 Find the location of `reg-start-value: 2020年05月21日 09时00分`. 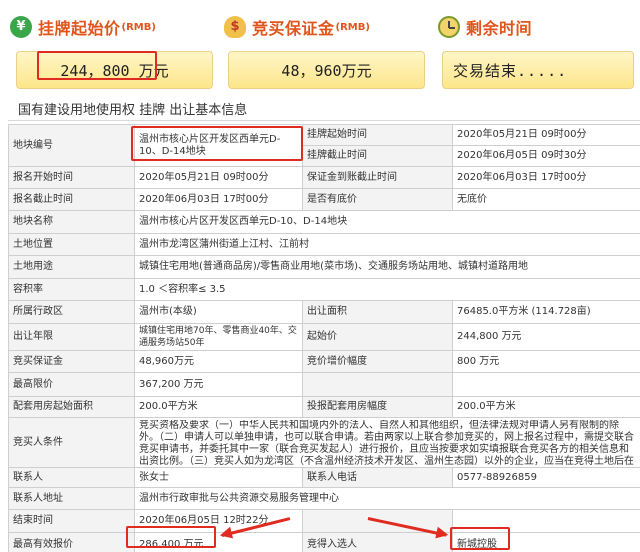

reg-start-value: 2020年05月21日 09时00分 is located at coordinates (218, 177).